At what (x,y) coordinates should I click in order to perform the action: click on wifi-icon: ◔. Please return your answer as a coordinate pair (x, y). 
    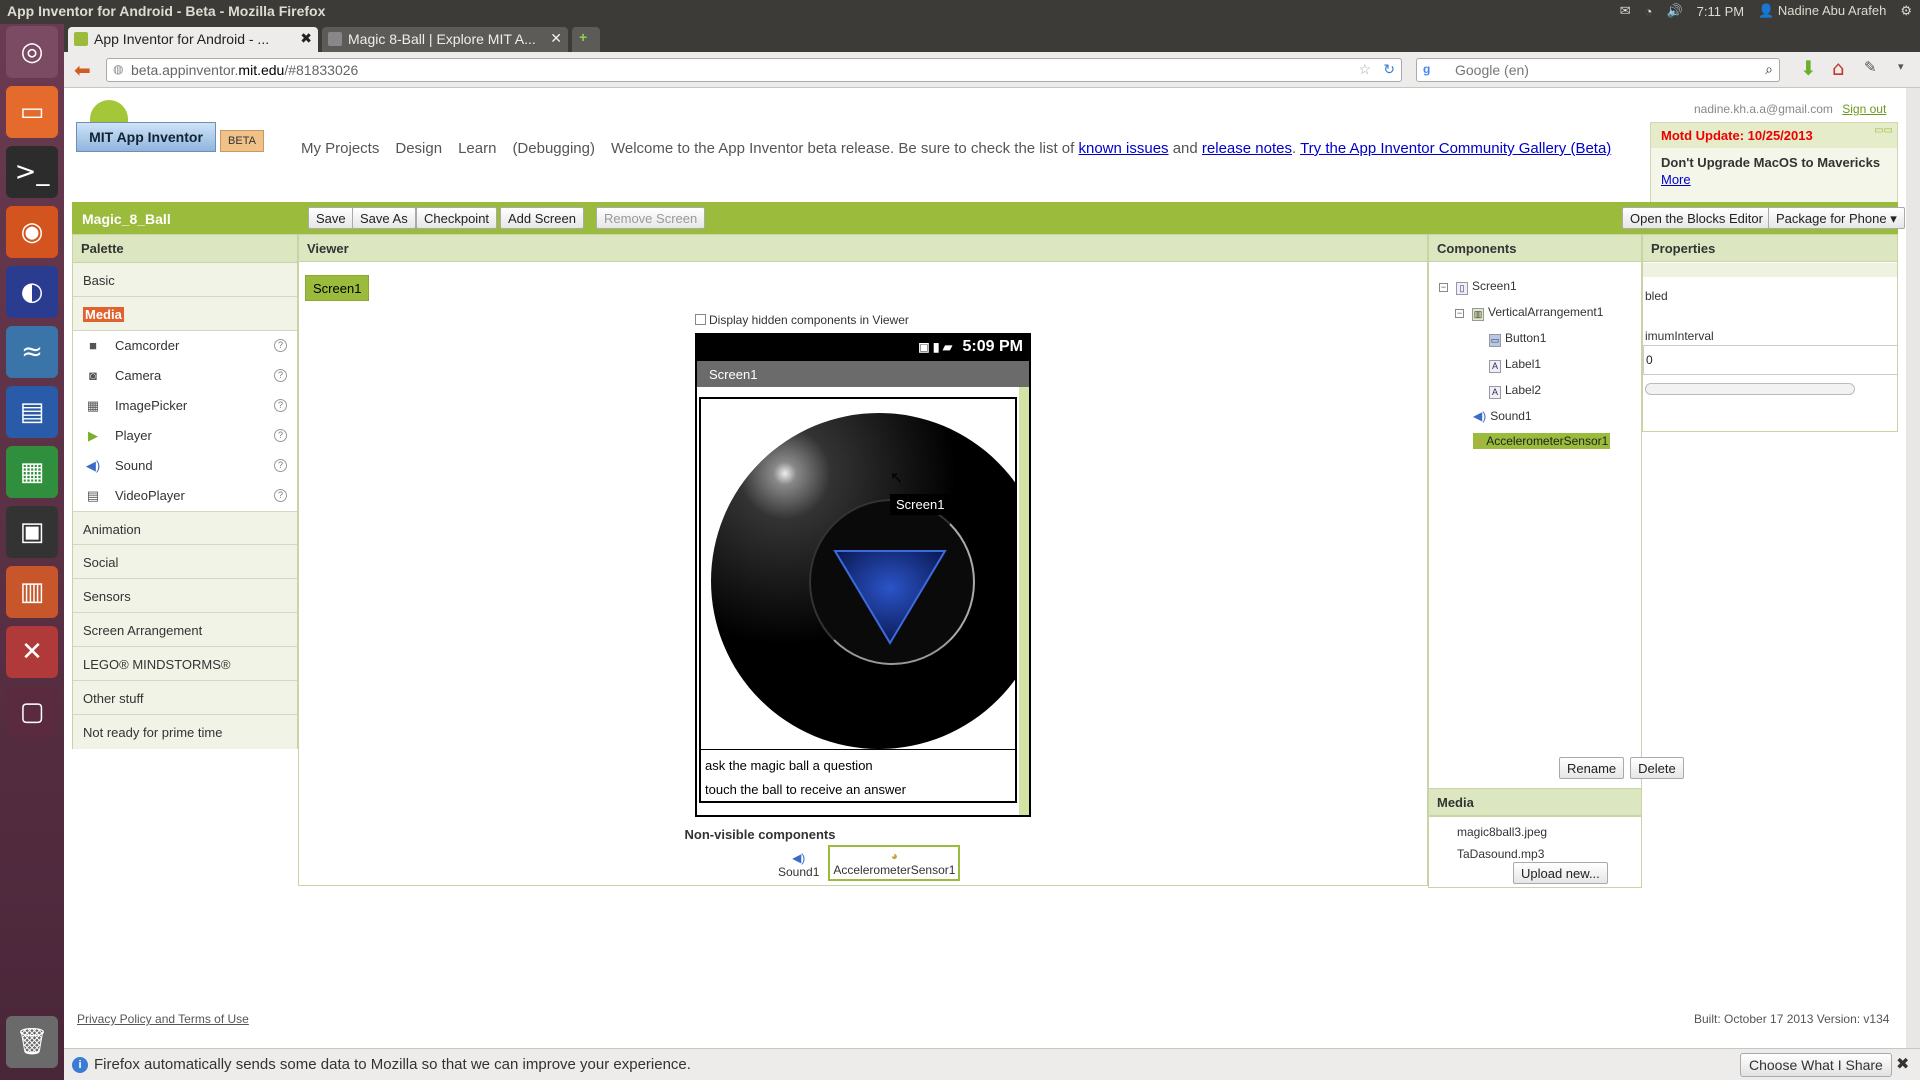
    Looking at the image, I should click on (1649, 11).